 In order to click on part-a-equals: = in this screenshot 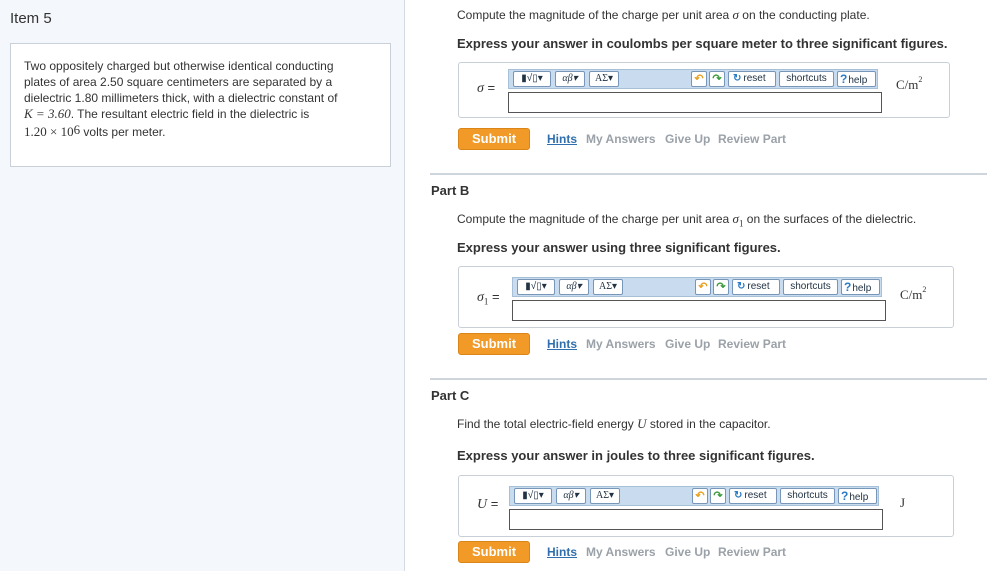, I will do `click(489, 87)`.